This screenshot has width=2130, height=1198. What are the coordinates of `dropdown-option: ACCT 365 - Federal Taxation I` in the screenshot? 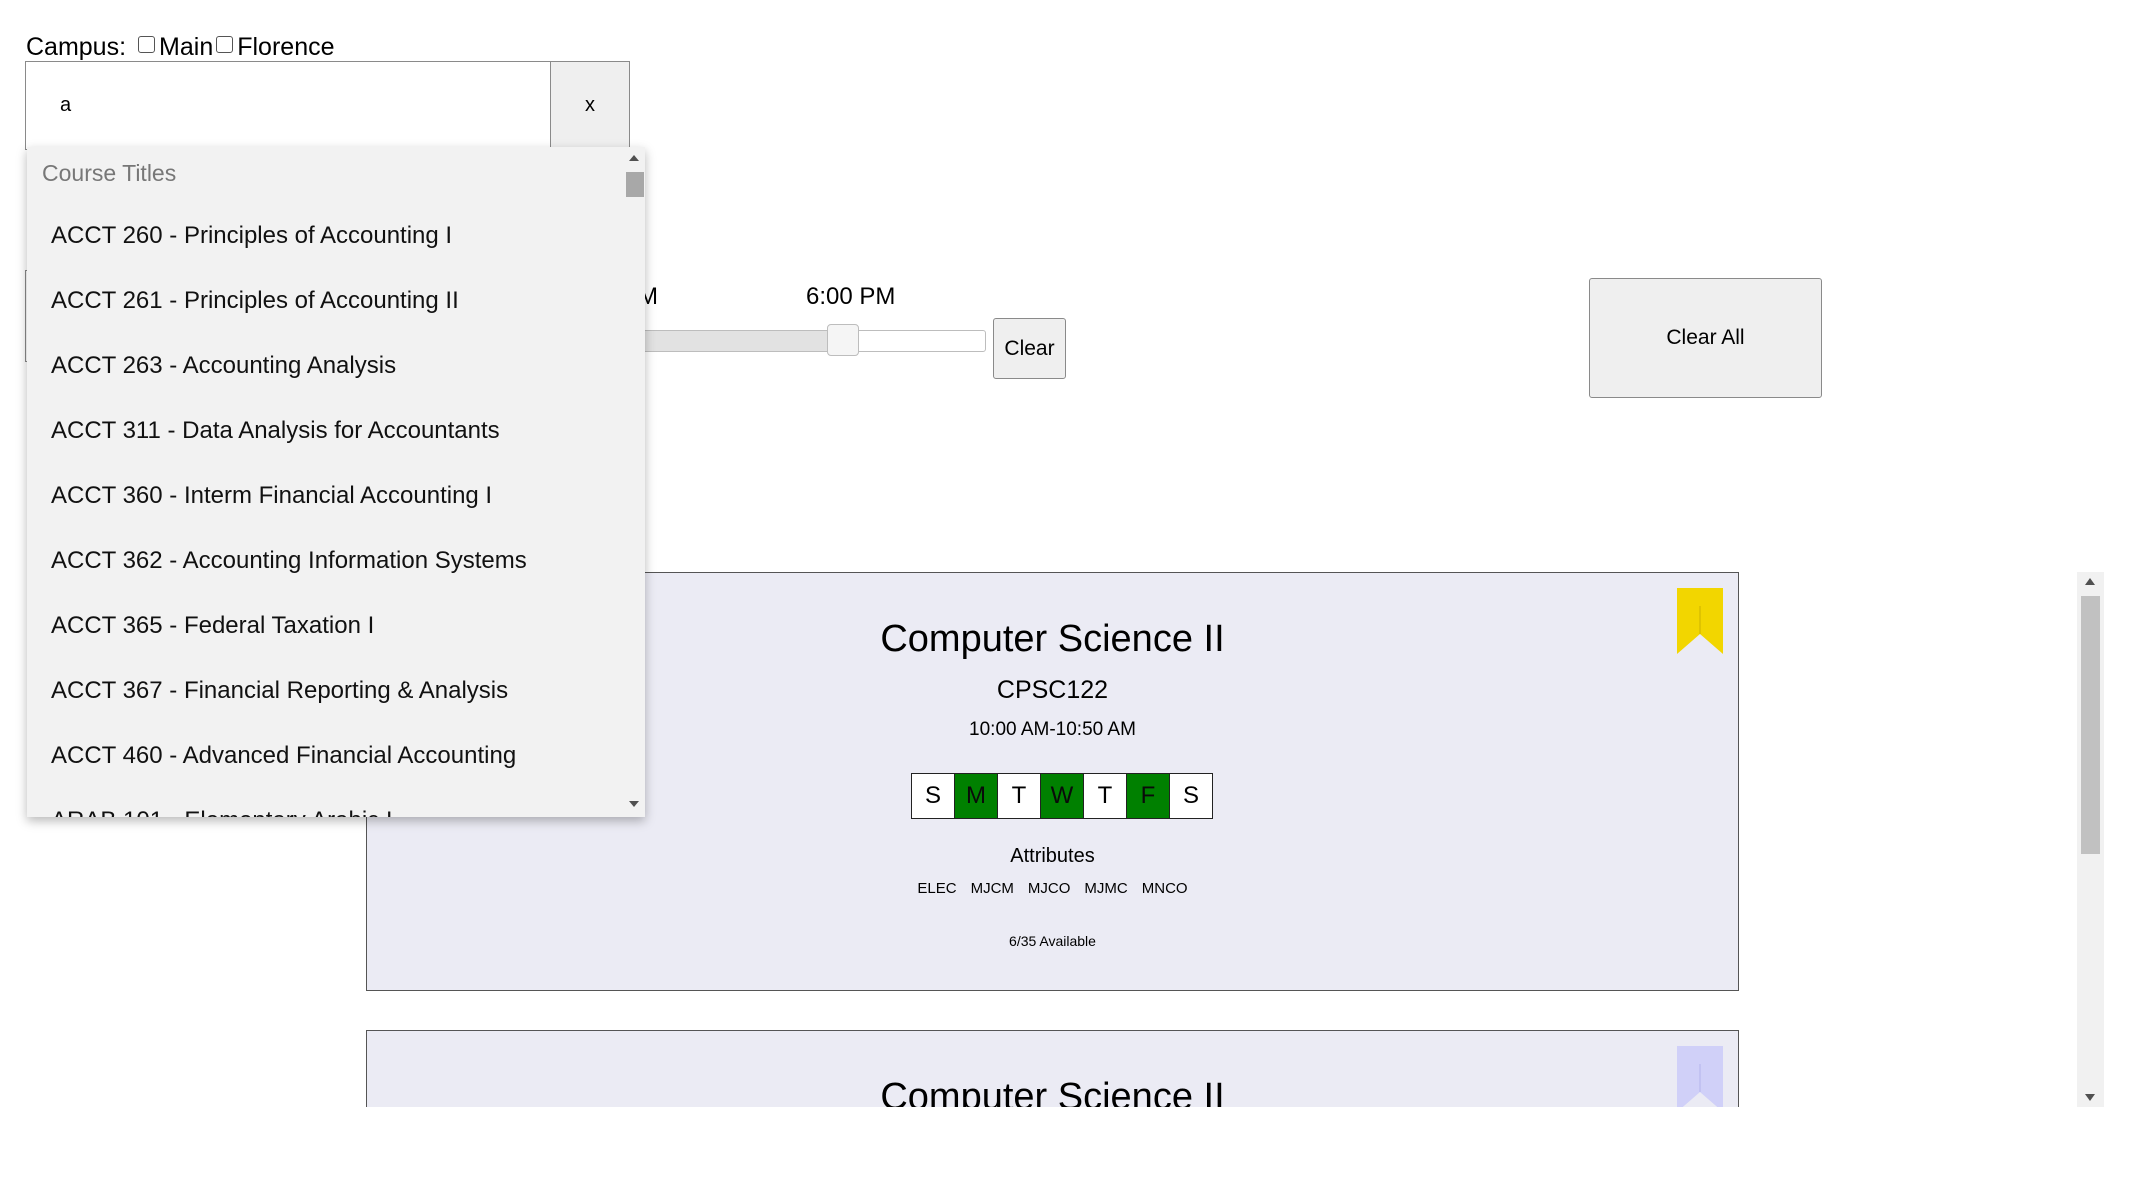 It's located at (325, 625).